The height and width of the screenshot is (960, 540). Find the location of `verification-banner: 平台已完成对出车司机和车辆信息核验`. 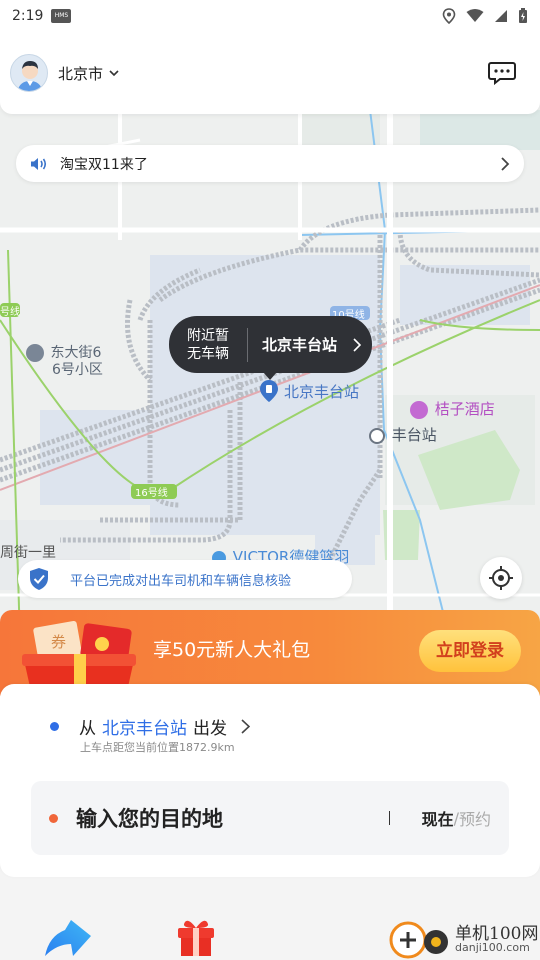

verification-banner: 平台已完成对出车司机和车辆信息核验 is located at coordinates (185, 579).